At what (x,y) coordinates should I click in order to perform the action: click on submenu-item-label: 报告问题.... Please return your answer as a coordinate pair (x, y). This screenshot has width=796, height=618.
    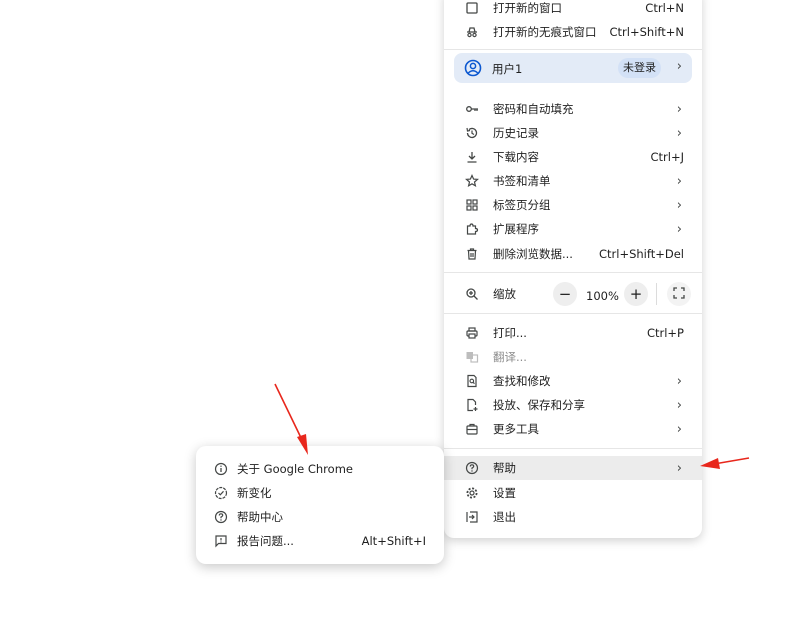
    Looking at the image, I should click on (265, 541).